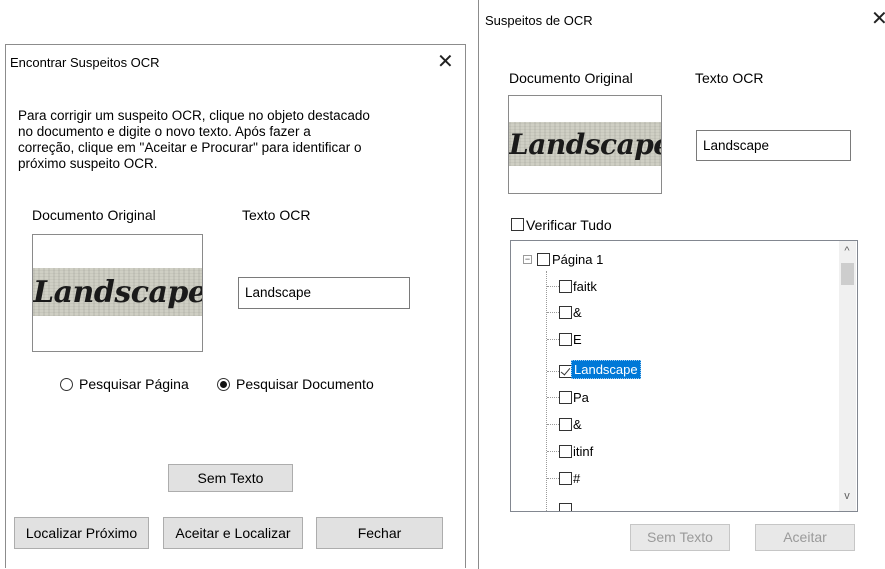  I want to click on search-page-radio, so click(66, 384).